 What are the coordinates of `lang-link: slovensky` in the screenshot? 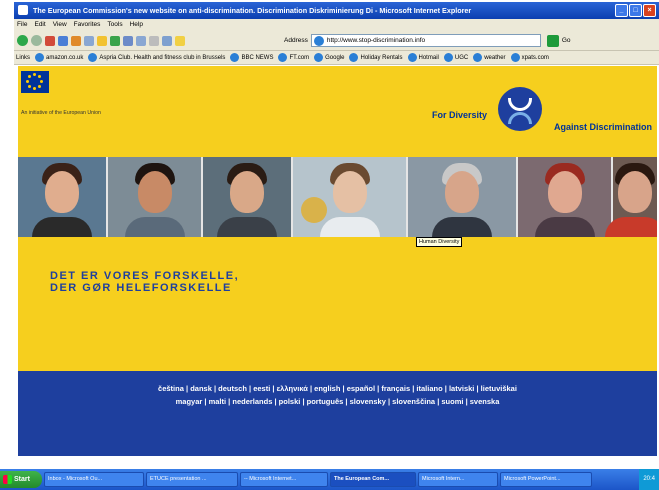 It's located at (368, 401).